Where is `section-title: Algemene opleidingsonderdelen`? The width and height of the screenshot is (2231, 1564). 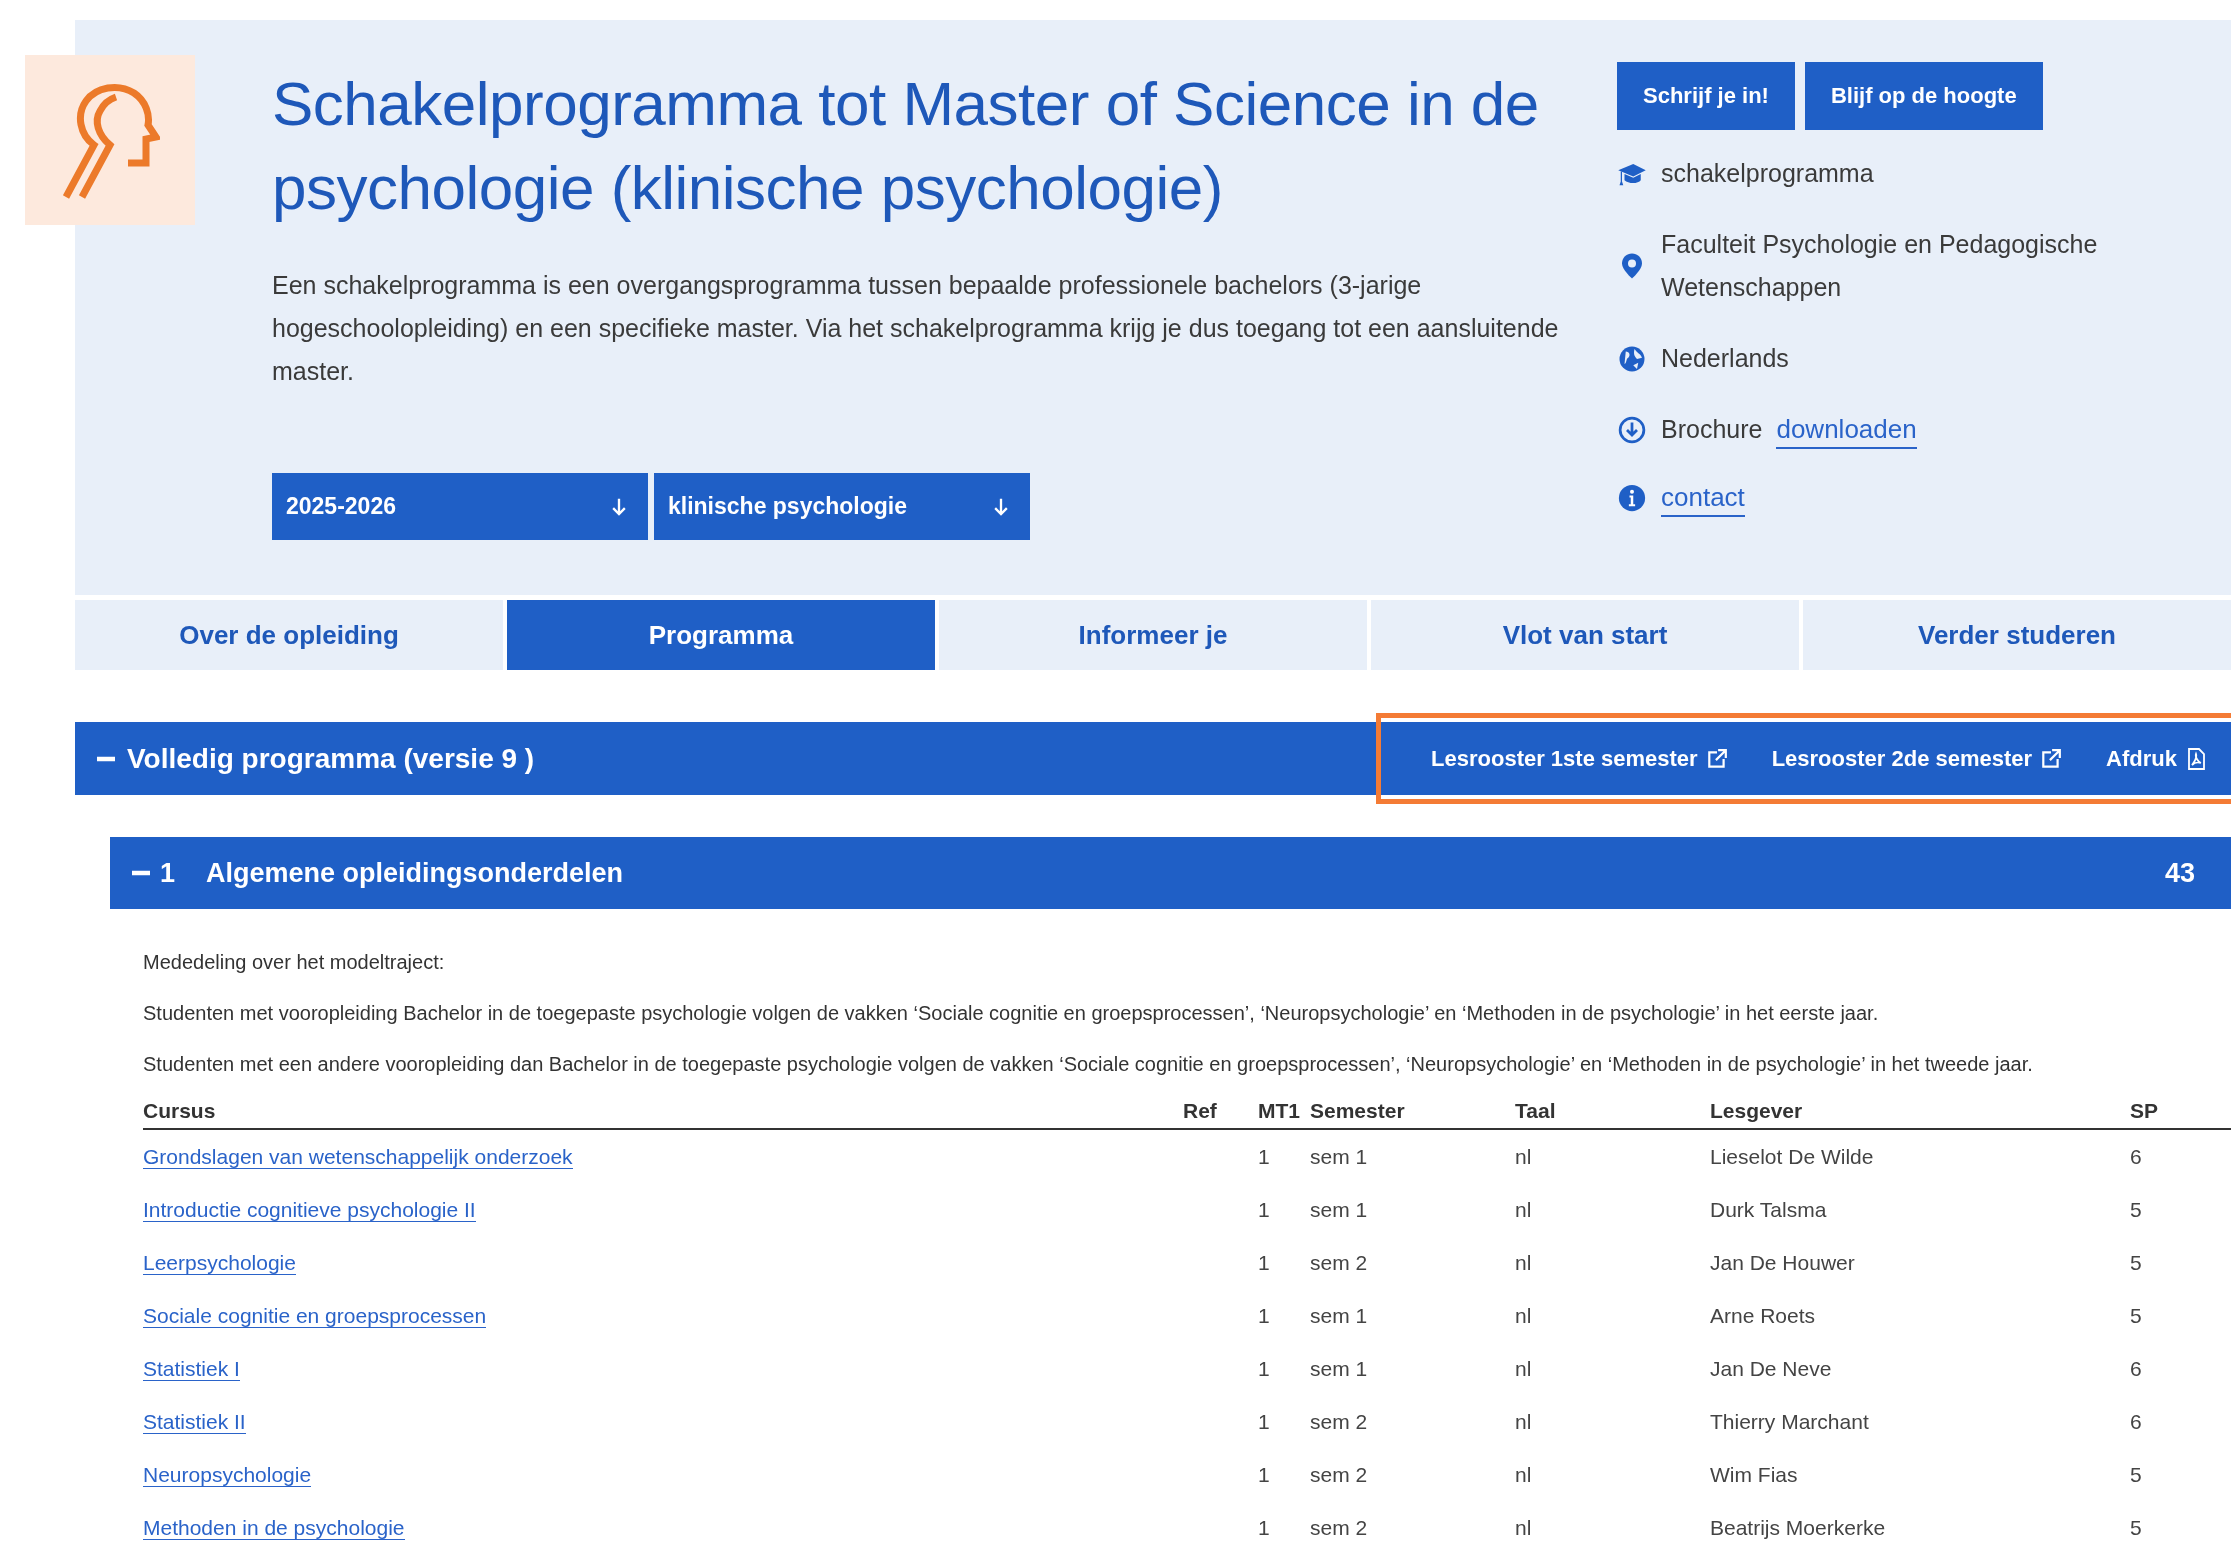 section-title: Algemene opleidingsonderdelen is located at coordinates (415, 873).